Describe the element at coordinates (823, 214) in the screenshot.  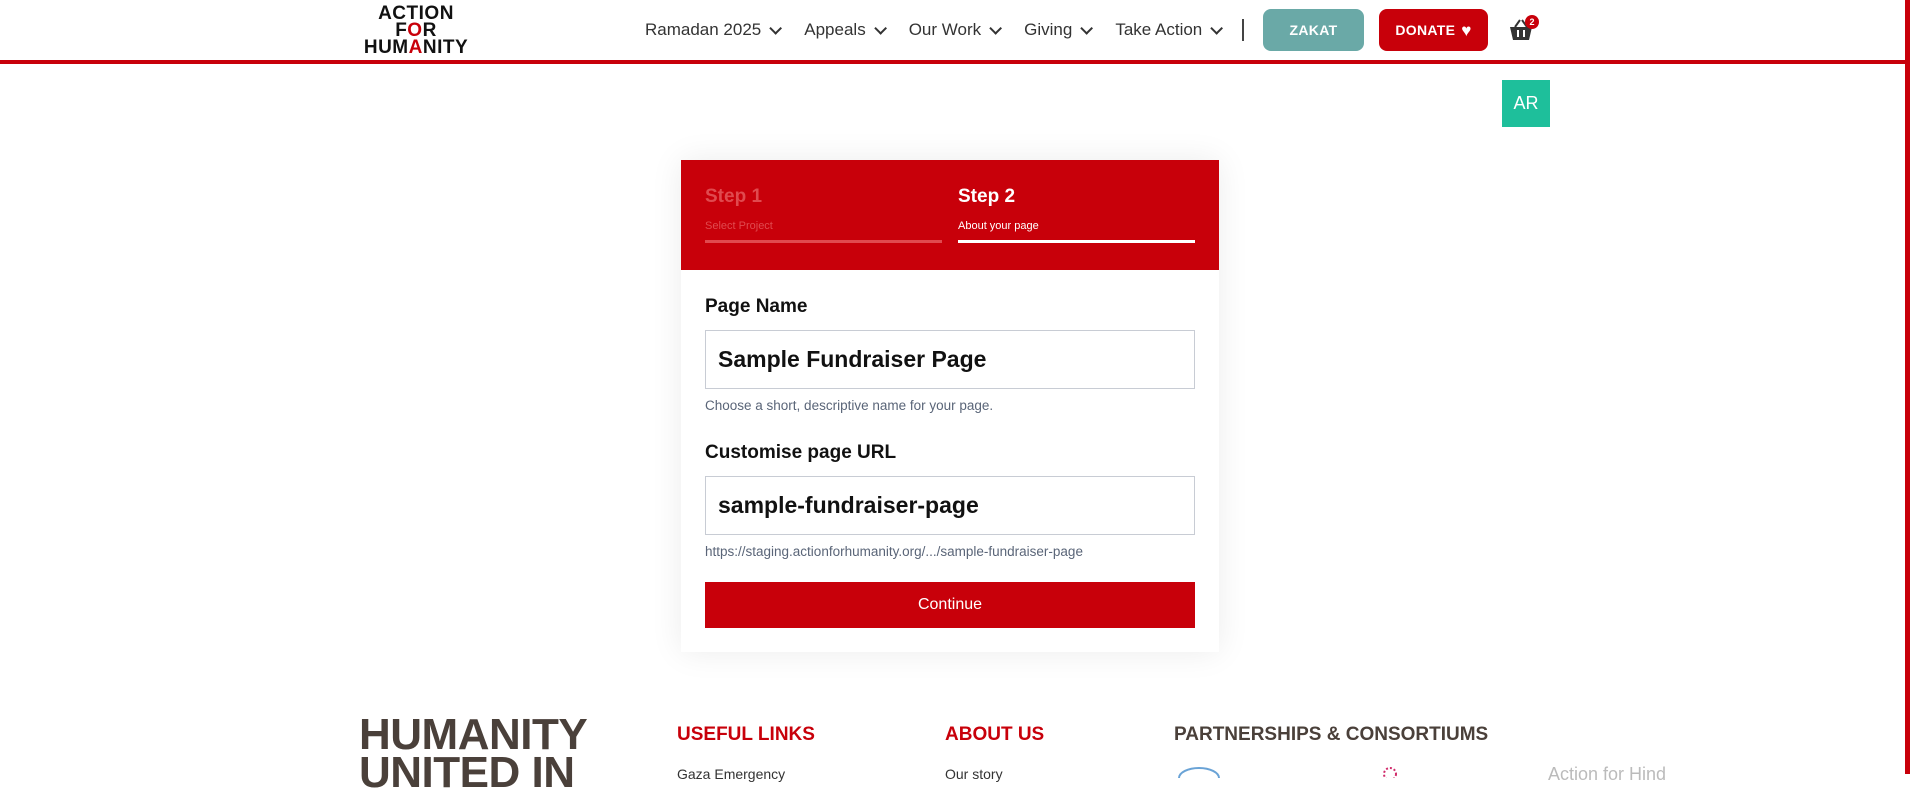
I see `step-1: Step 1 Select Project` at that location.